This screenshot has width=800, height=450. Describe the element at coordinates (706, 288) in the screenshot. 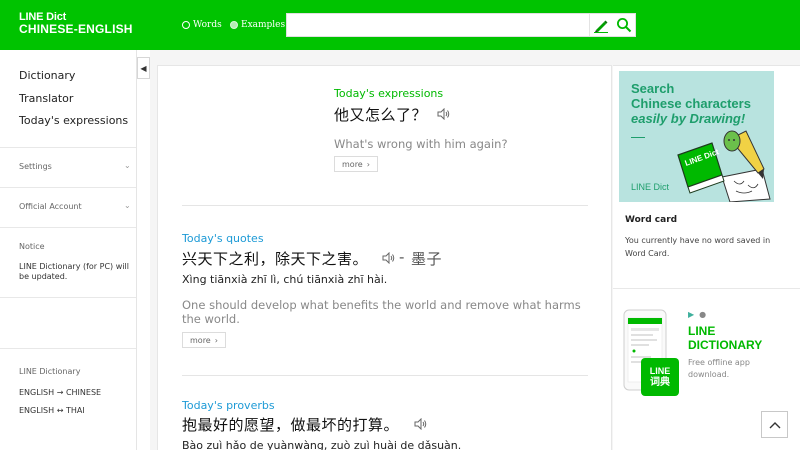

I see `right-divider` at that location.